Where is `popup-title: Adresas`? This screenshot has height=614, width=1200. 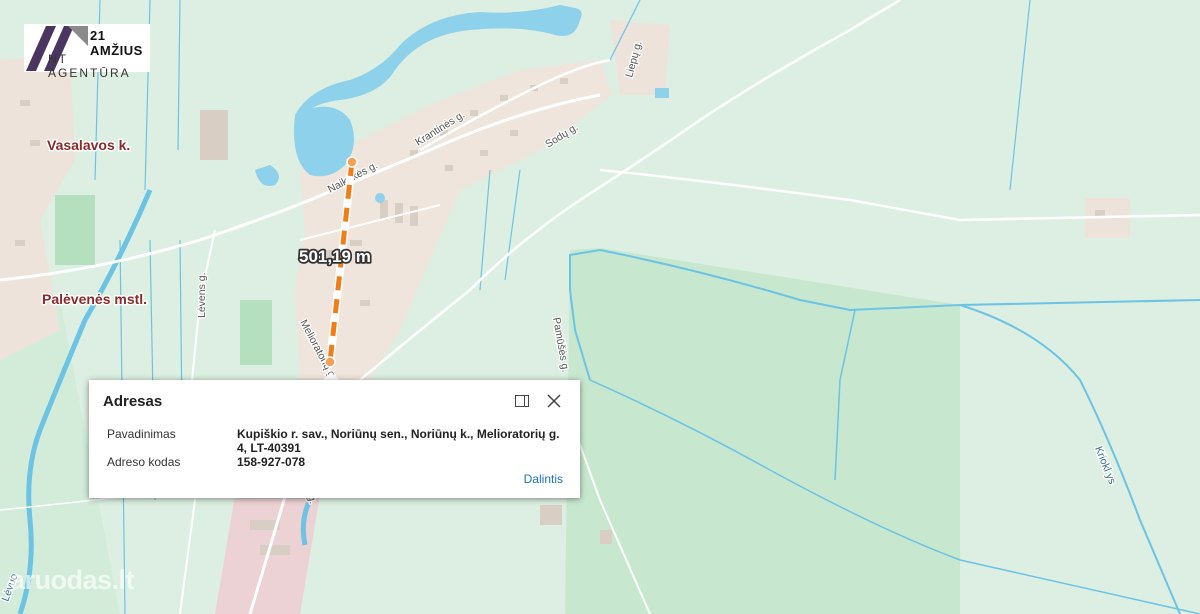
popup-title: Adresas is located at coordinates (133, 401).